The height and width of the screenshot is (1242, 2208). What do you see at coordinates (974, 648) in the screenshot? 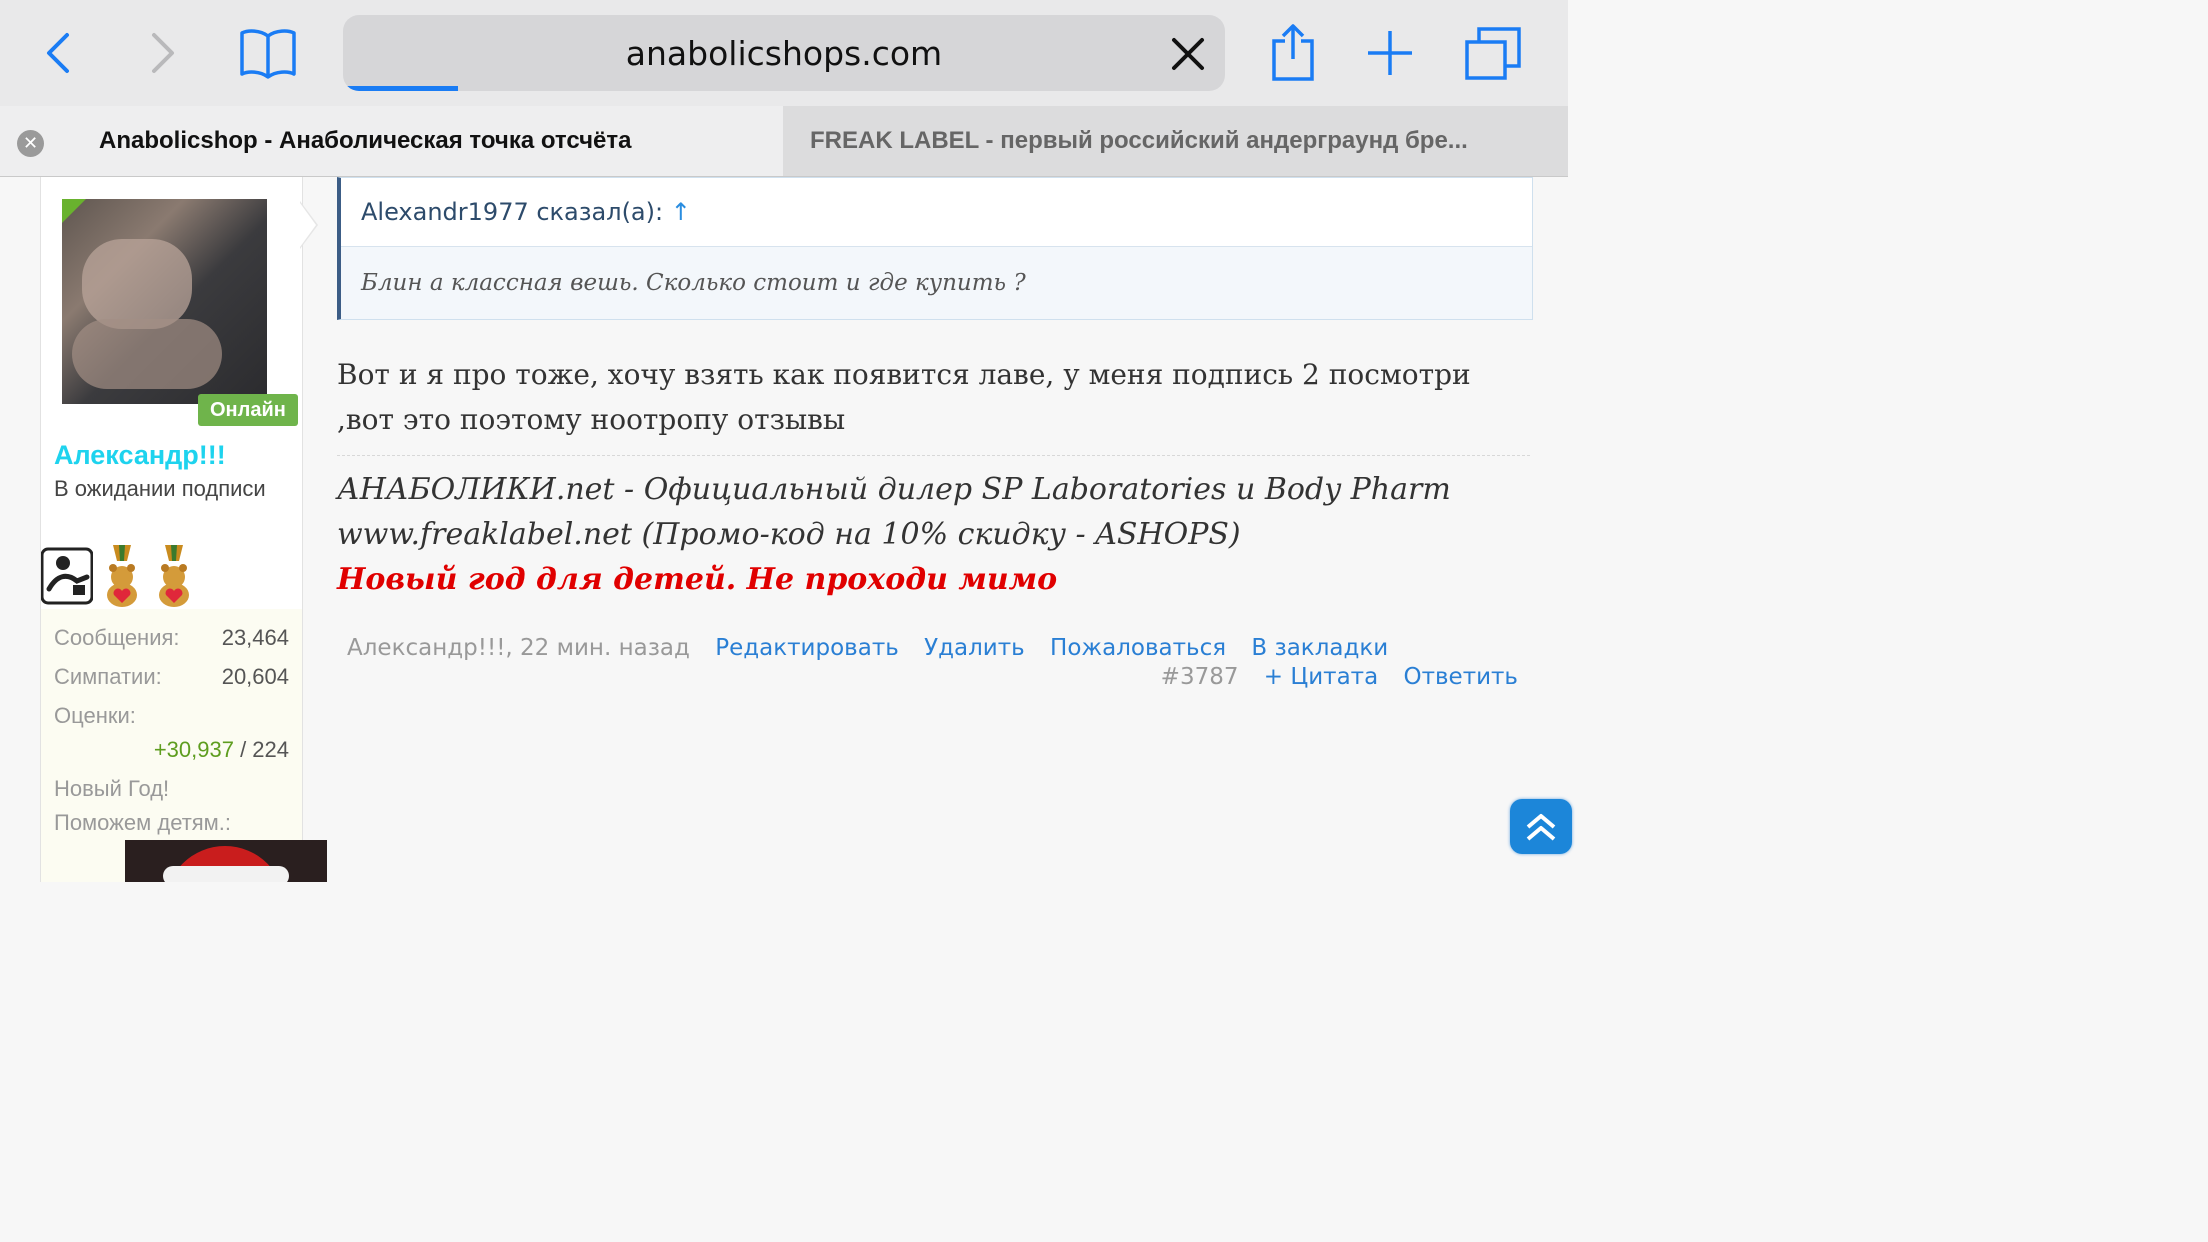
I see `delete-link: Удалить` at bounding box center [974, 648].